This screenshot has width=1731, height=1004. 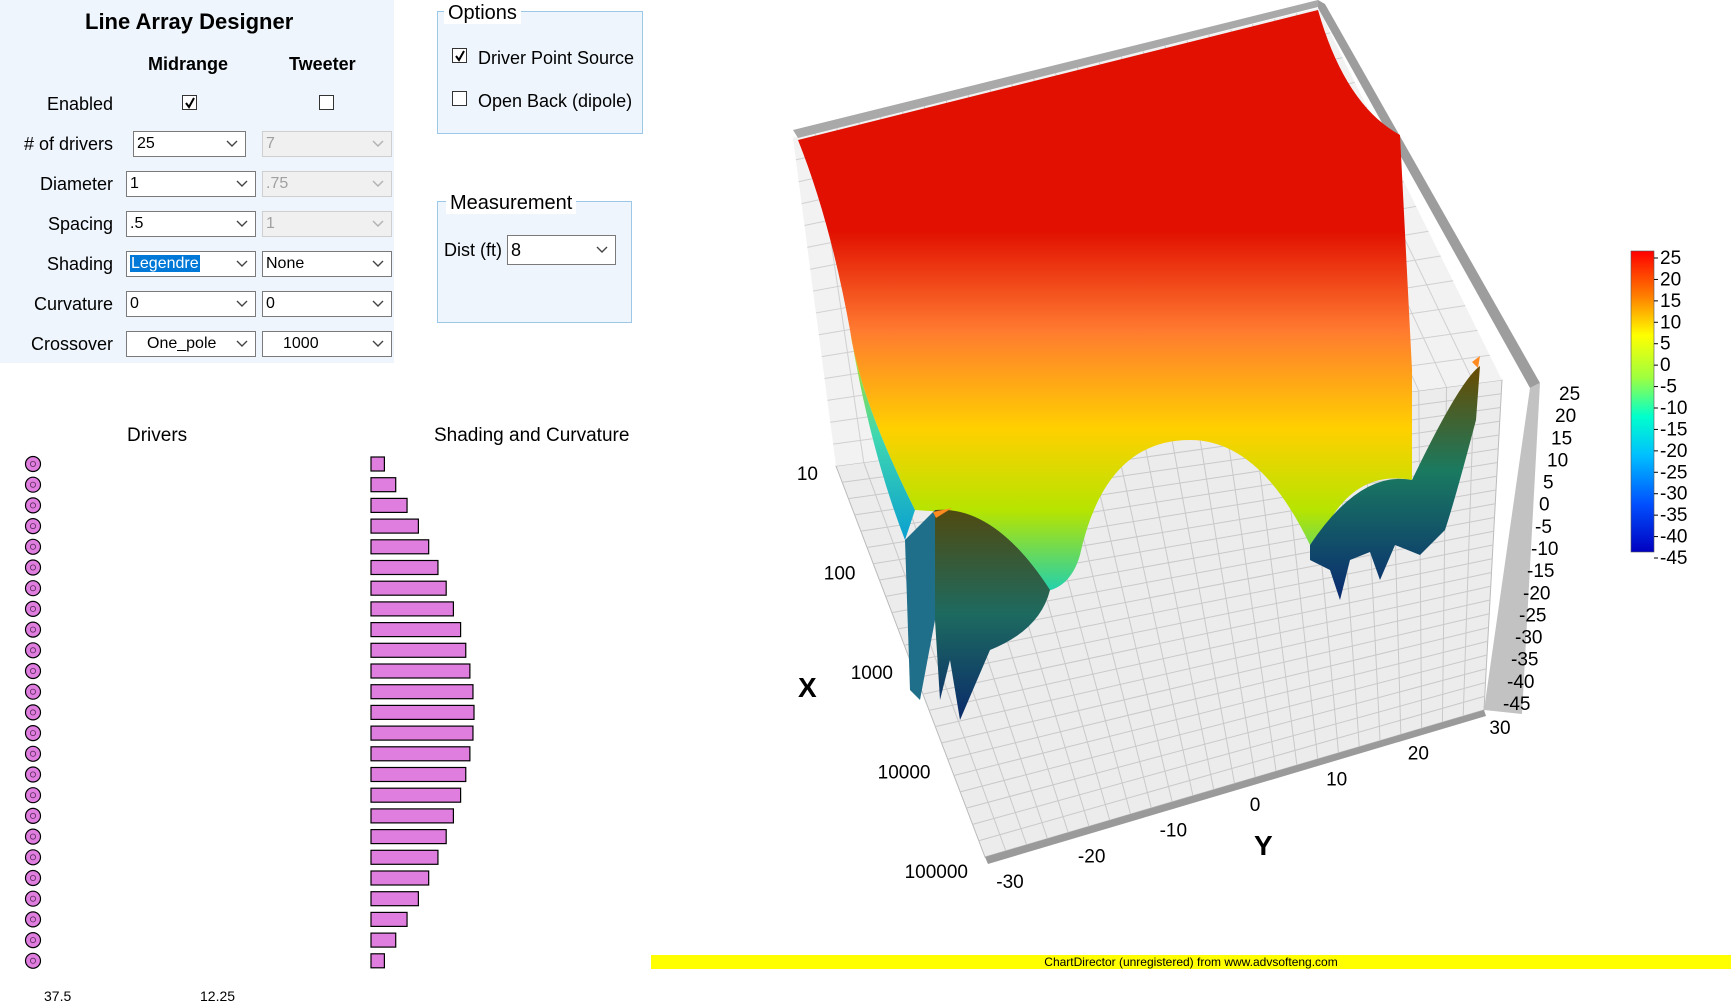 What do you see at coordinates (327, 344) in the screenshot?
I see `tweeter-crossover-combo: 1000` at bounding box center [327, 344].